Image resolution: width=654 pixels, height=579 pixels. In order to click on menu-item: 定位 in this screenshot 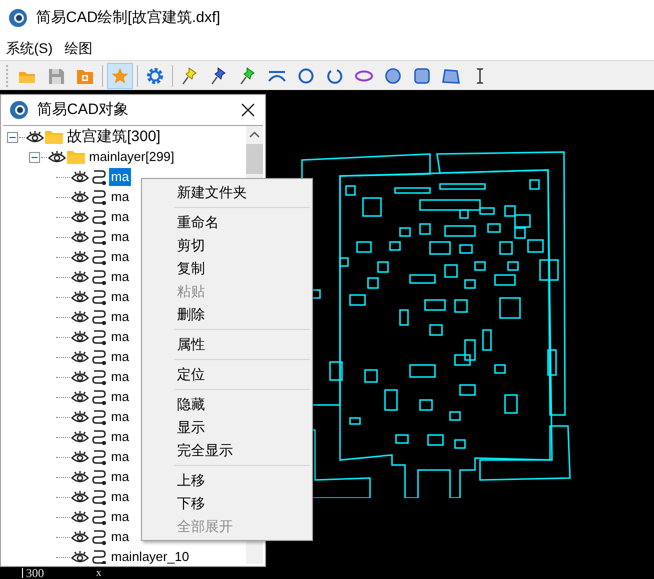, I will do `click(227, 374)`.